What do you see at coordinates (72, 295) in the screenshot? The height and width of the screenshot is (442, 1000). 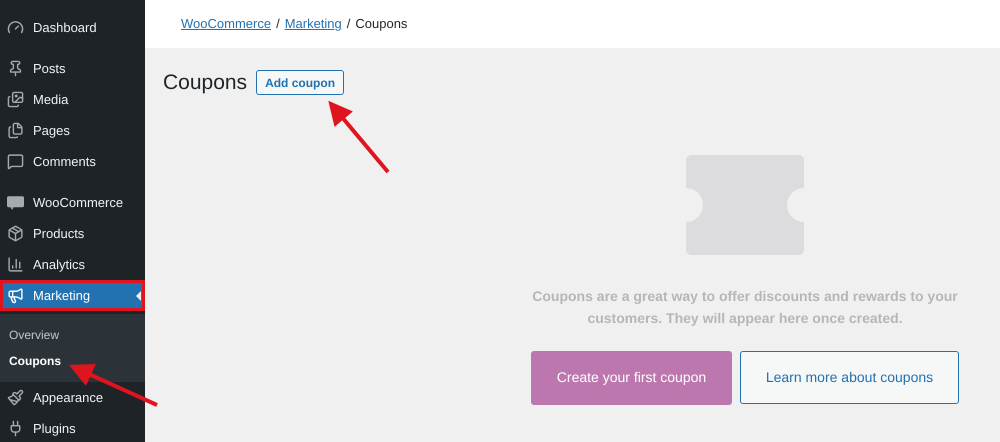 I see `sidebar-item: Marketing` at bounding box center [72, 295].